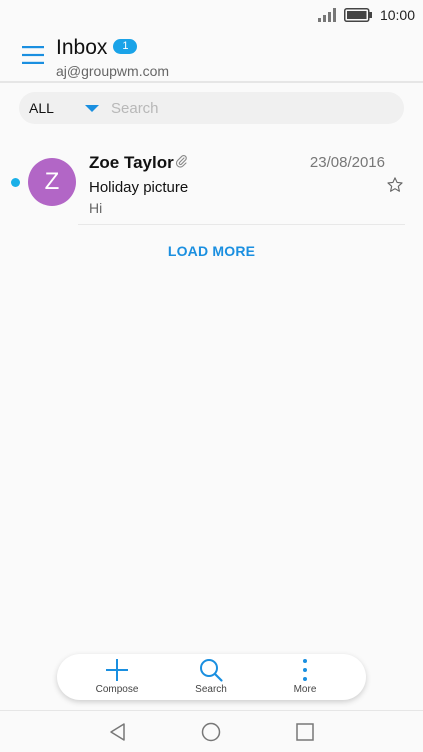 Image resolution: width=423 pixels, height=752 pixels. Describe the element at coordinates (305, 670) in the screenshot. I see `more-vertical-icon` at that location.